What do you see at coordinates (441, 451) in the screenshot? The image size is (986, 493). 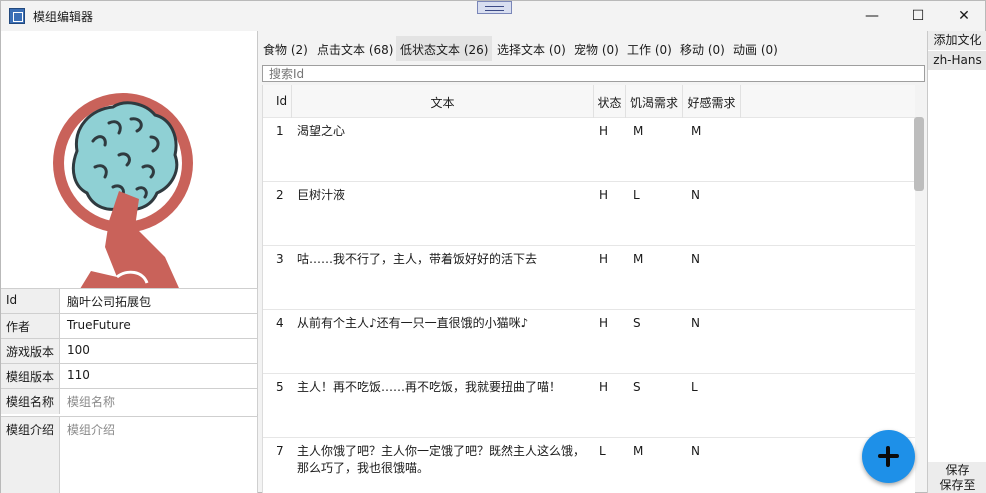 I see `row-text: 主人你饿了吧？主人你一定饿了吧？既然主人这么饿，` at bounding box center [441, 451].